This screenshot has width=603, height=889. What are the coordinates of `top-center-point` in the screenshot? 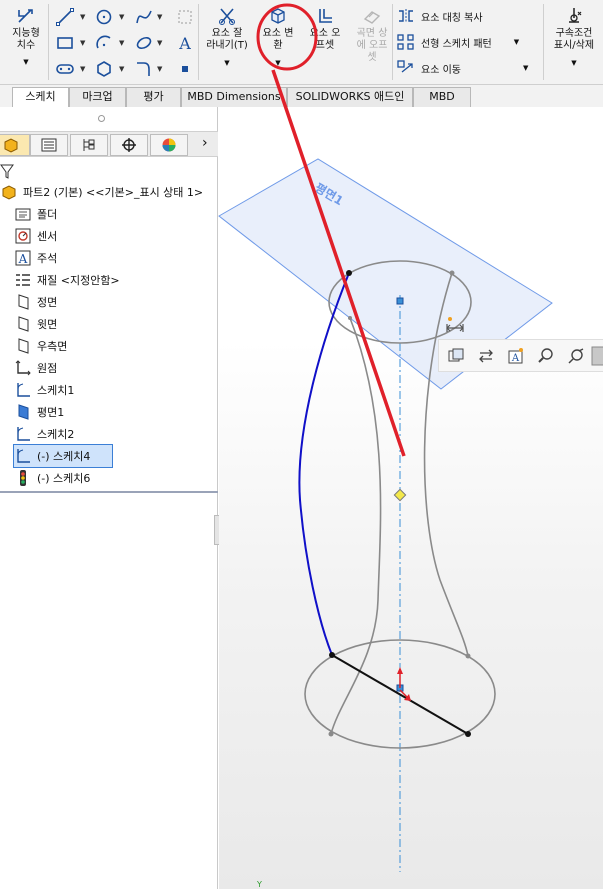 It's located at (400, 301).